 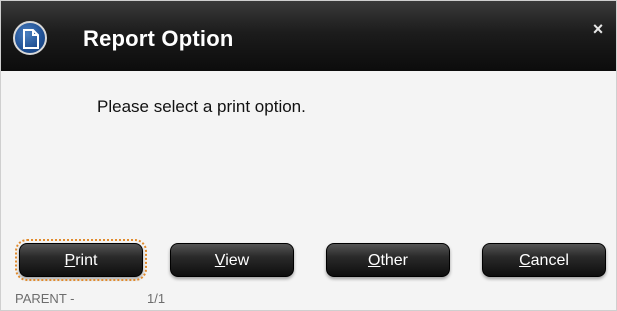 I want to click on view-button: View, so click(x=232, y=260).